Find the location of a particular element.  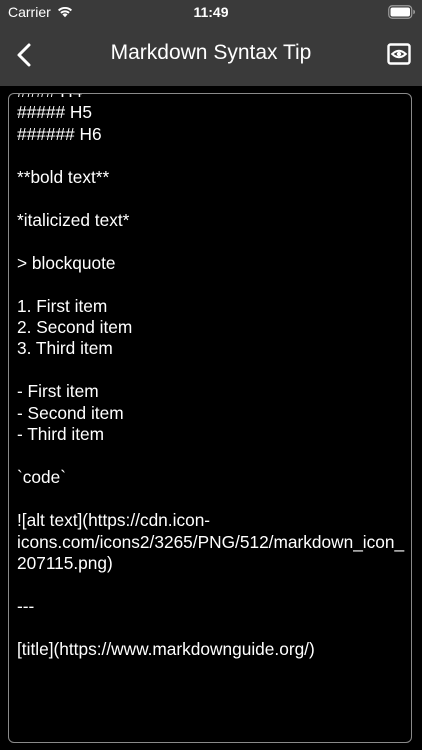

top-bar: Carrier 11:49 Markdown Syntax Tip is located at coordinates (211, 43).